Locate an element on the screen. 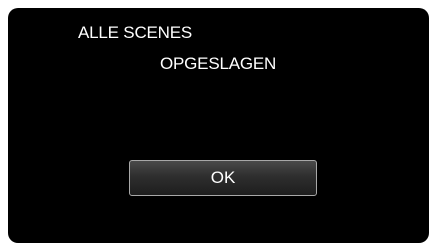  message-line-1: ALLE SCENES is located at coordinates (135, 32).